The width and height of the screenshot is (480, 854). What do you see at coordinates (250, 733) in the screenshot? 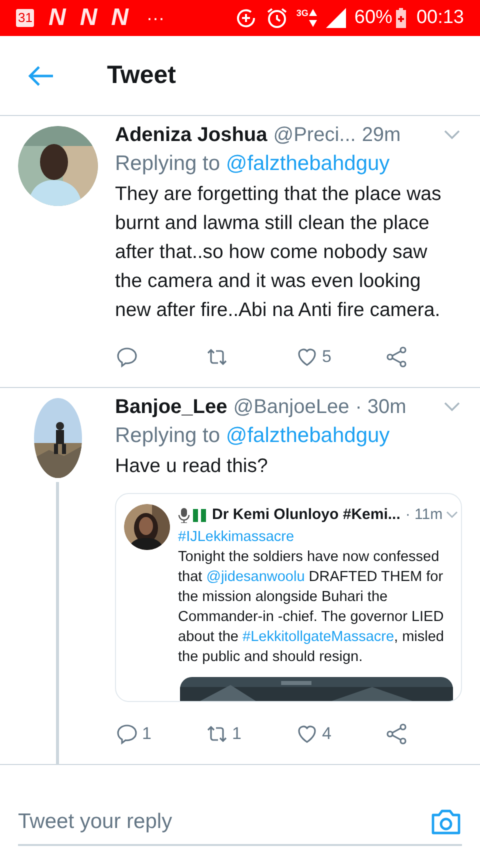
I see `retweet-button: 1` at bounding box center [250, 733].